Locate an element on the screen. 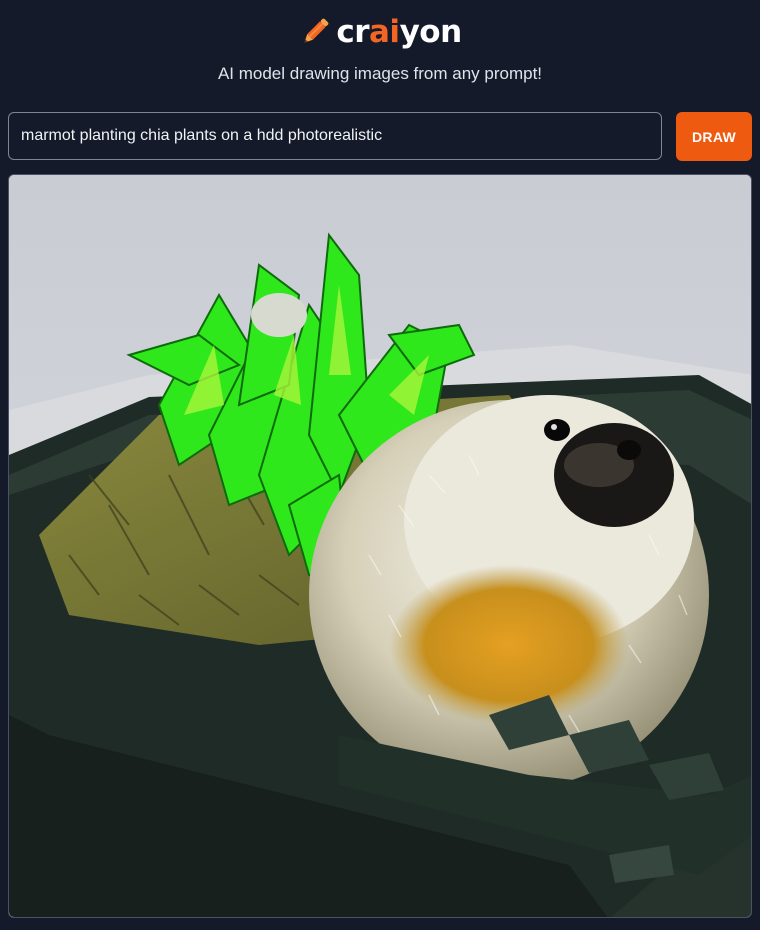 The image size is (760, 930). logo-text-start: cr is located at coordinates (353, 32).